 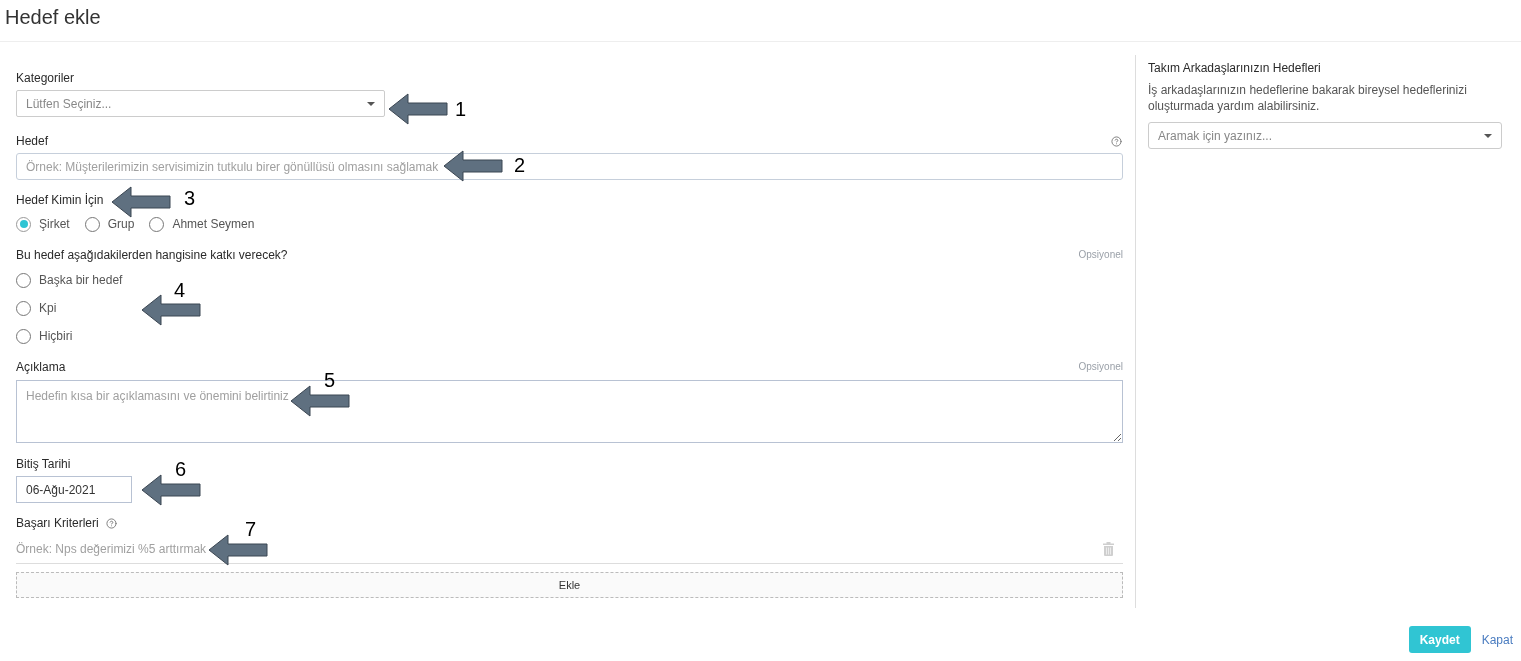 What do you see at coordinates (56, 336) in the screenshot?
I see `radio-label: Hiçbiri` at bounding box center [56, 336].